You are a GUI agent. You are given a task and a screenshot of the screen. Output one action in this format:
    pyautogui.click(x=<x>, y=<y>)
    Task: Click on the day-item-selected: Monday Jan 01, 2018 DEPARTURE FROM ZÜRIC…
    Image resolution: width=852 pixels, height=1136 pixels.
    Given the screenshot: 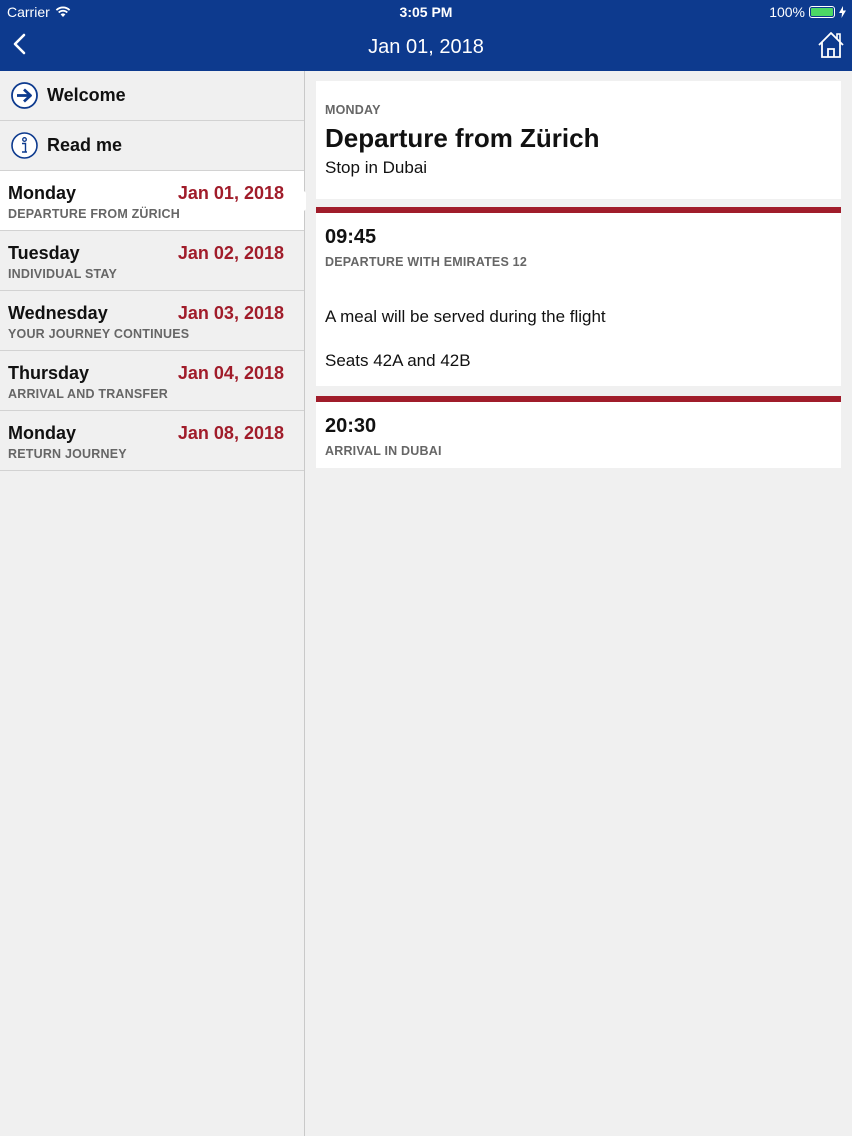 What is the action you would take?
    pyautogui.click(x=157, y=201)
    